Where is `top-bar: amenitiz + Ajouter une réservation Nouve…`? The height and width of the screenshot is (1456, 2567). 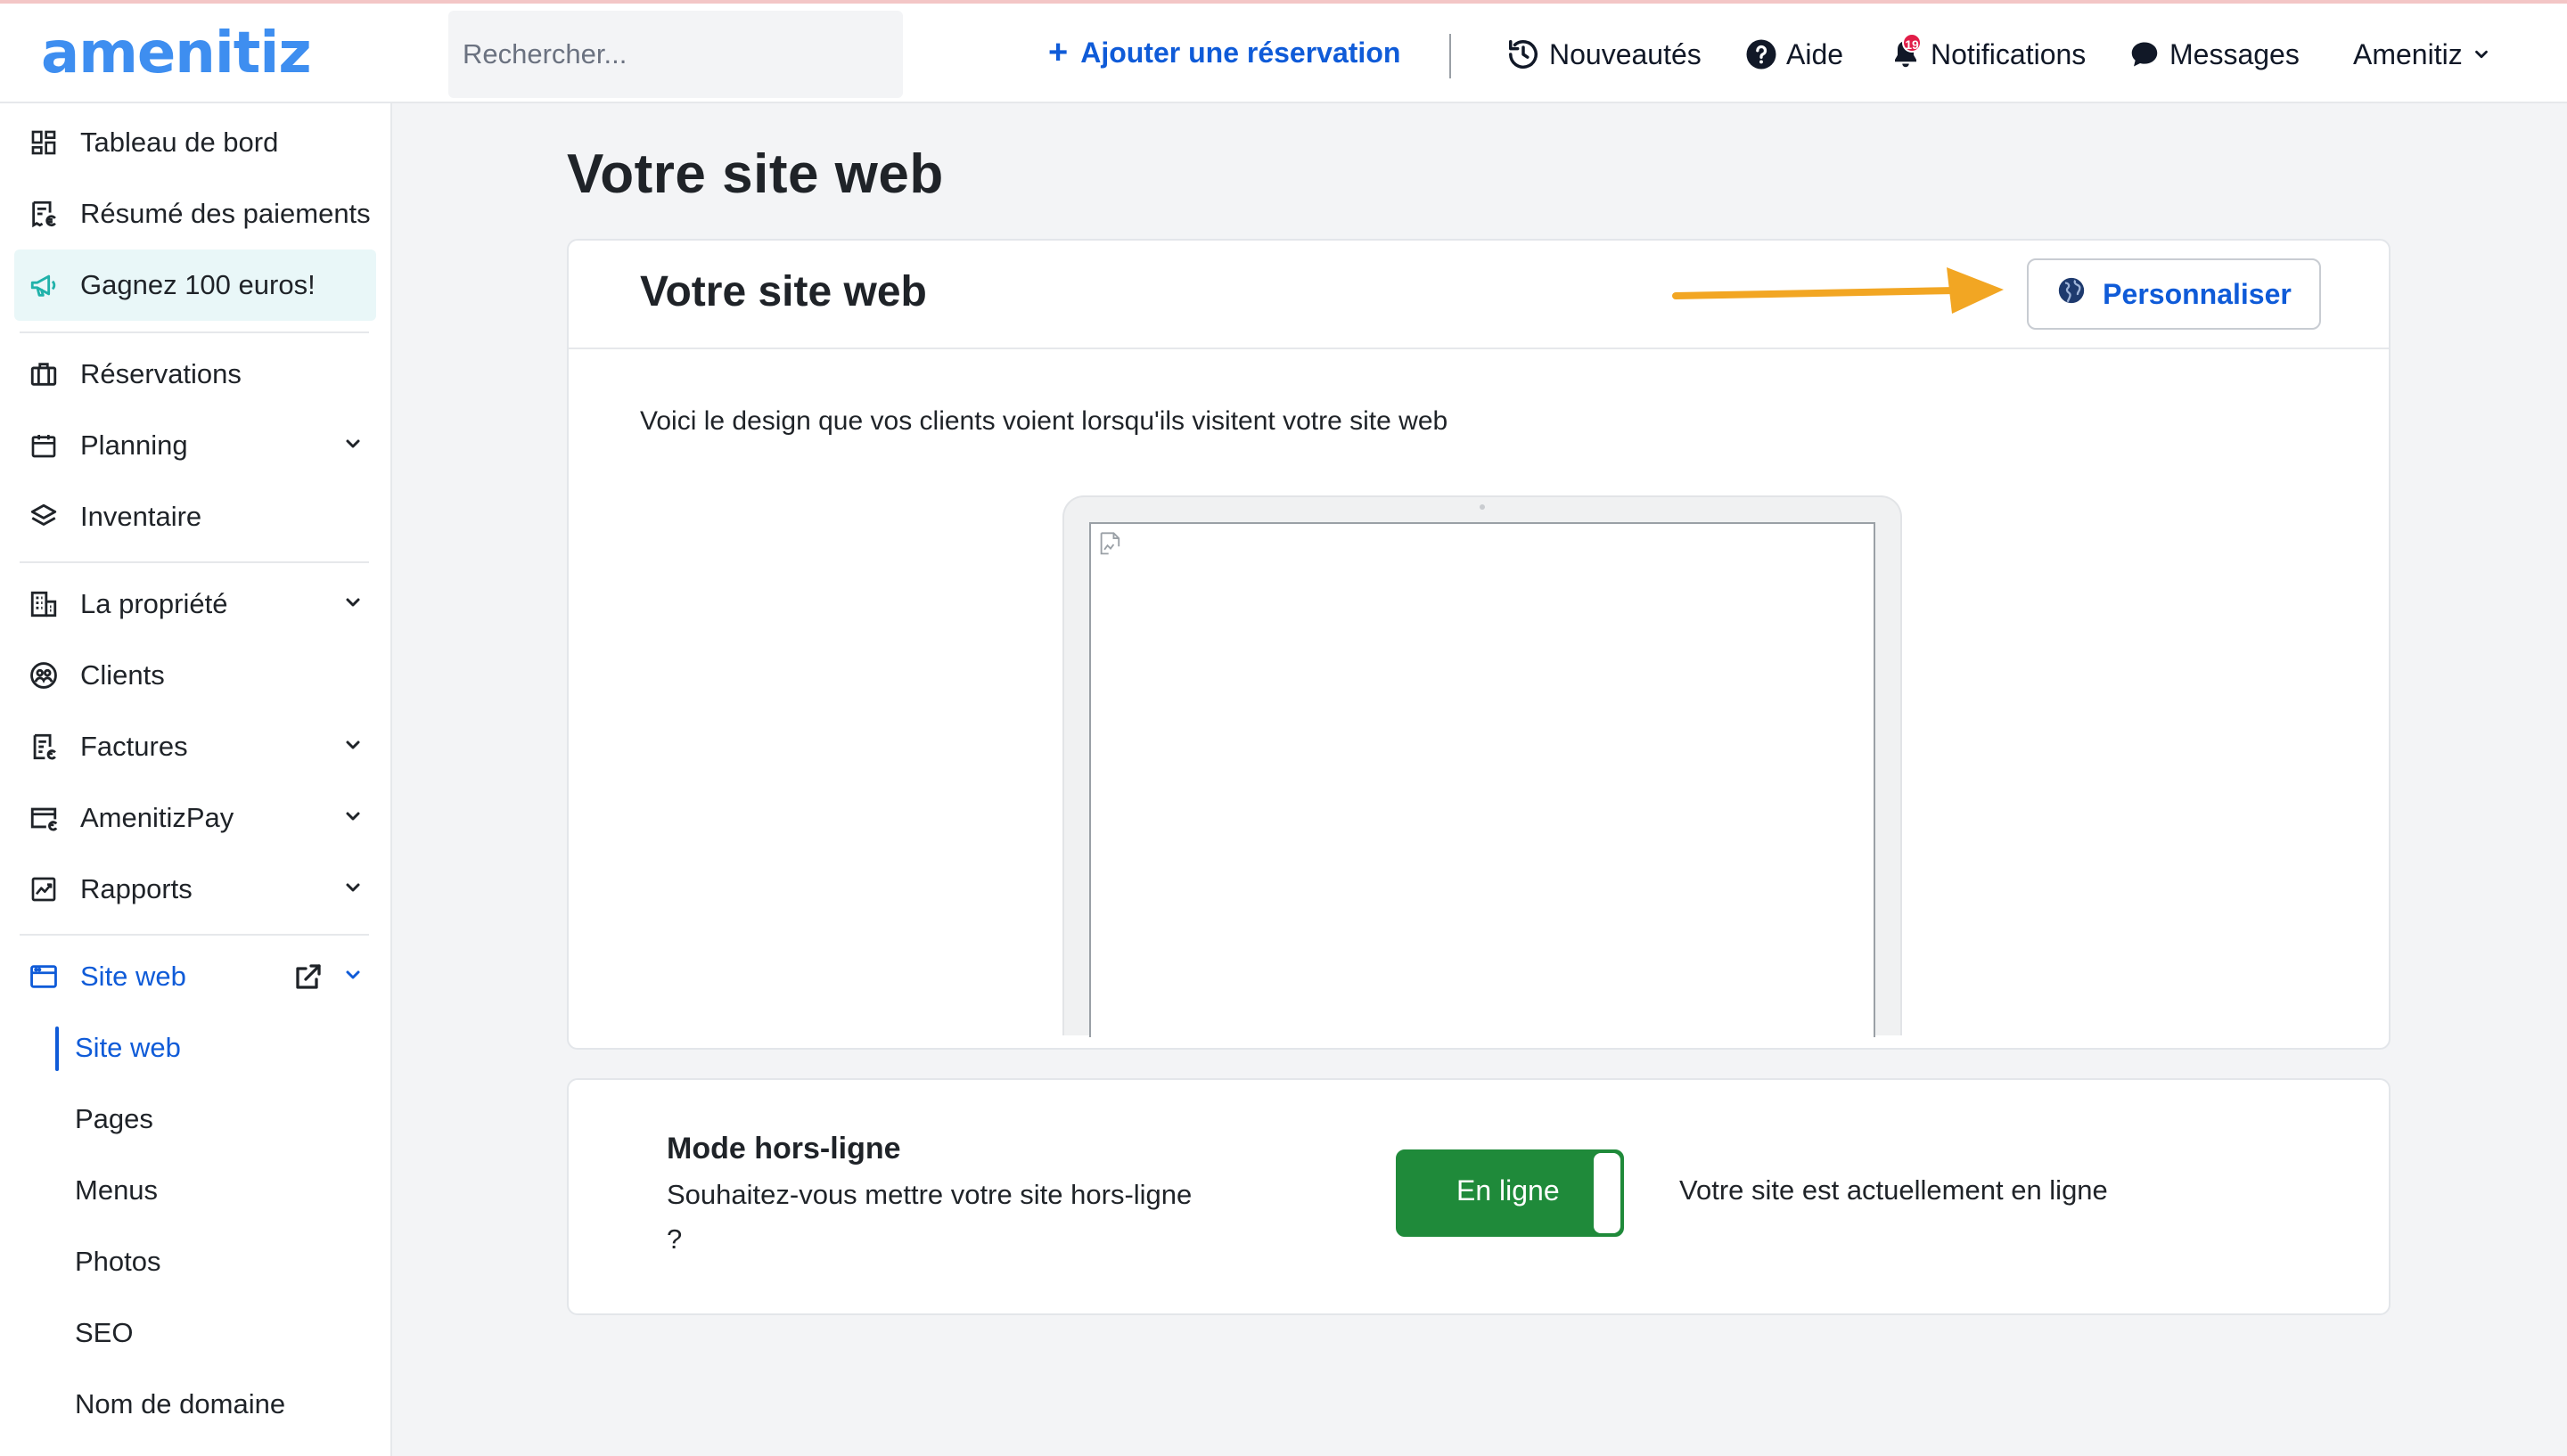
top-bar: amenitiz + Ajouter une réservation Nouve… is located at coordinates (1283, 51).